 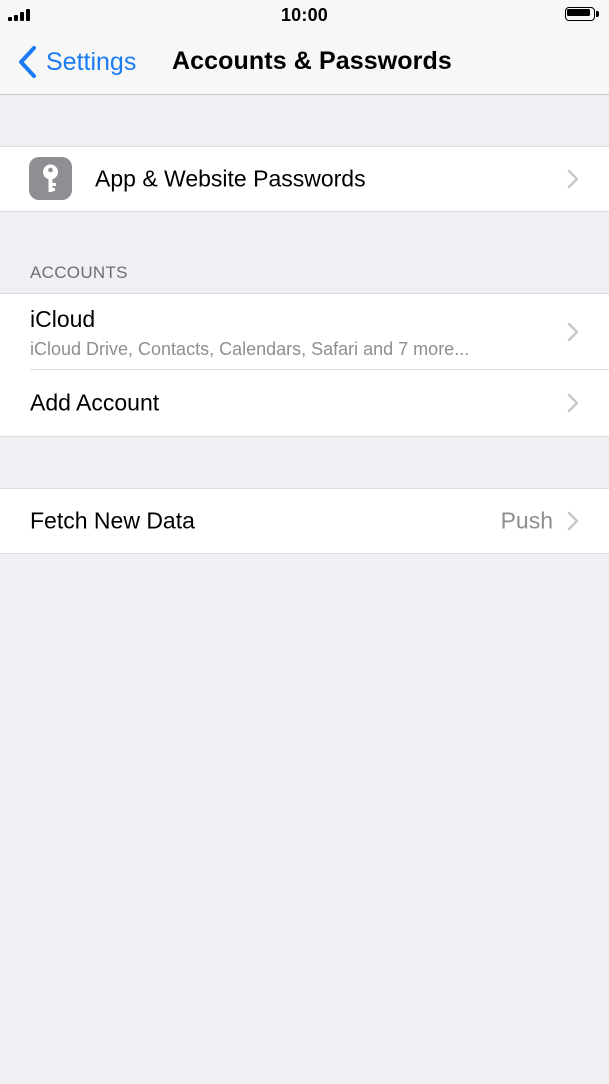 I want to click on accounts-section-header: ACCOUNTS, so click(x=79, y=272).